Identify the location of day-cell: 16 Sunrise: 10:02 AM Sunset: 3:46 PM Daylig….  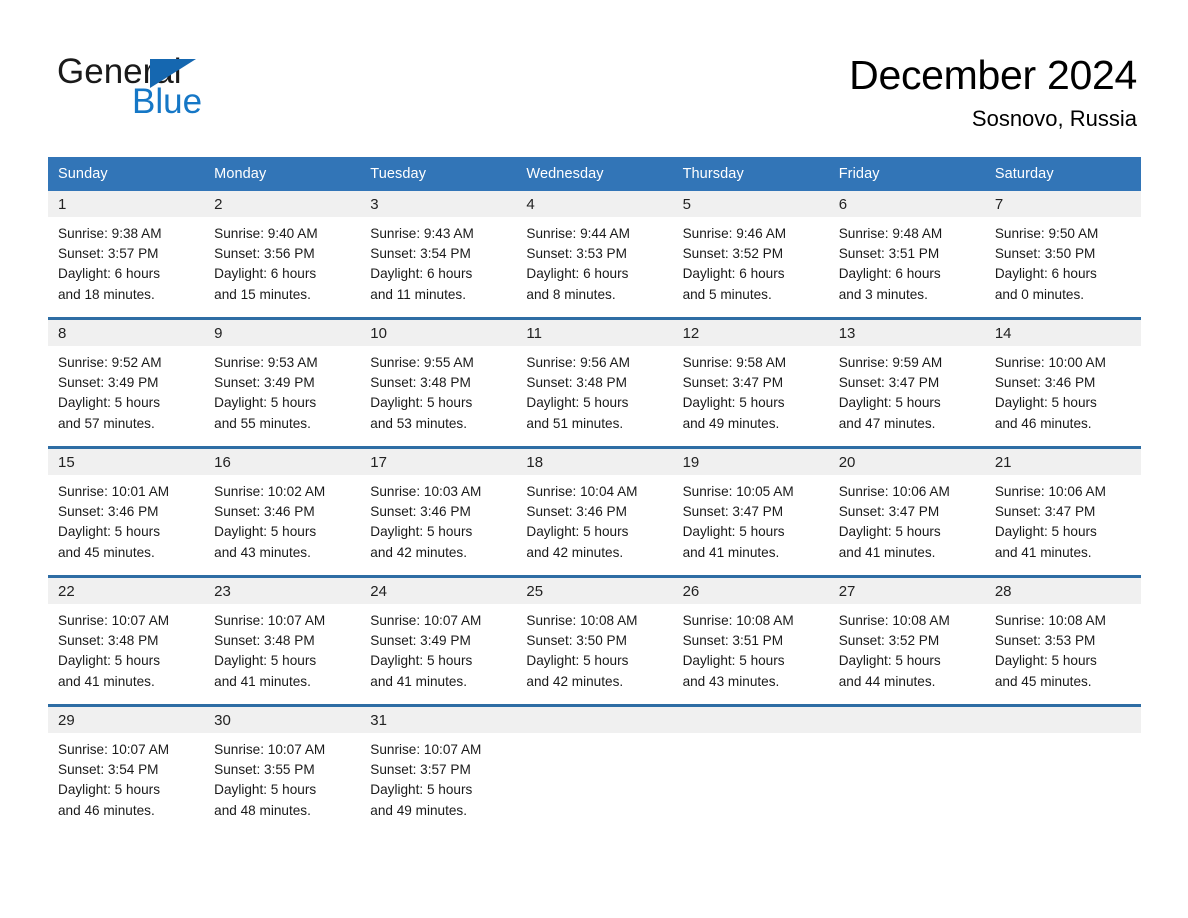
(282, 511).